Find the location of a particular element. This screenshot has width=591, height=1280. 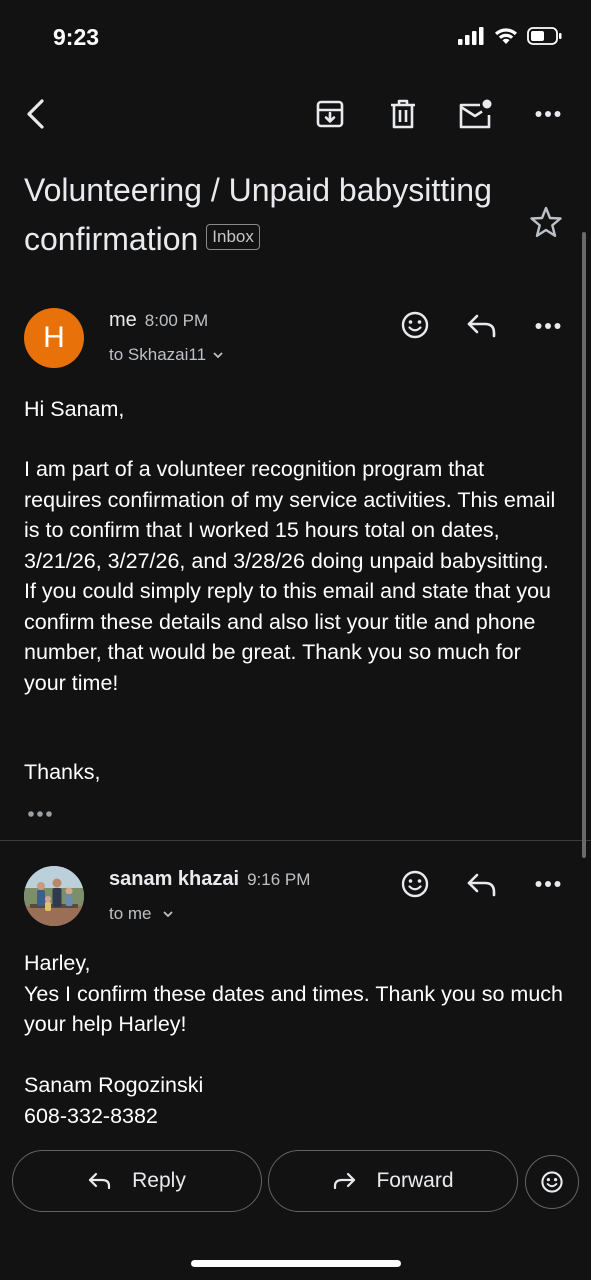

recipient-line: to me is located at coordinates (130, 913).